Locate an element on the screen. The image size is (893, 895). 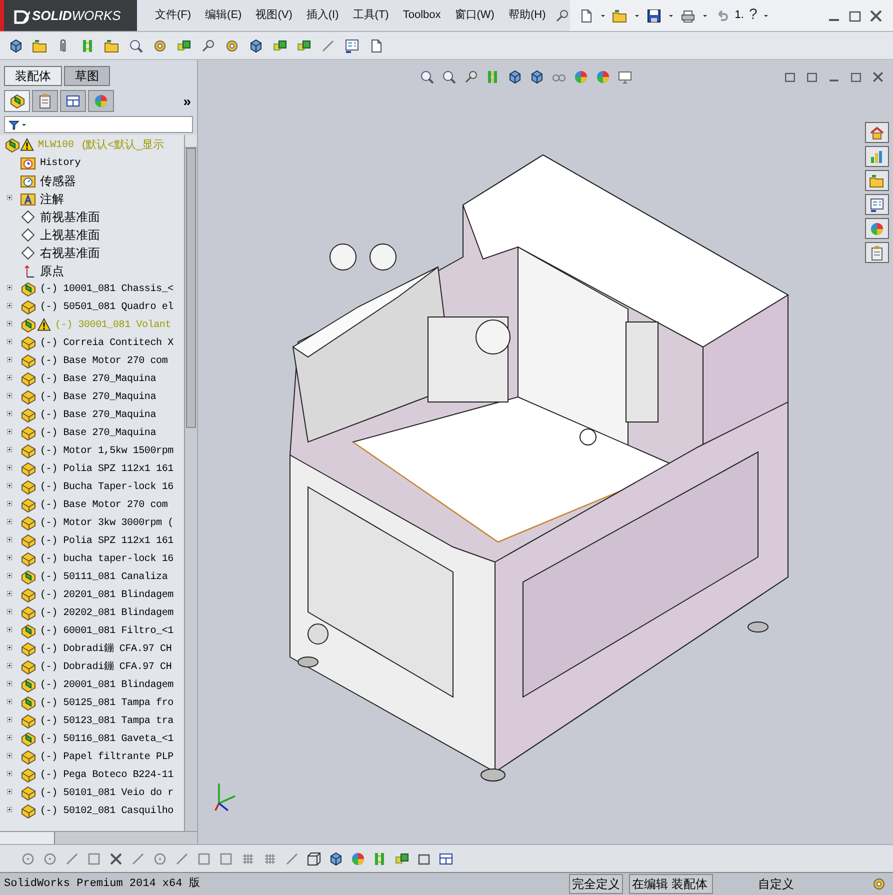
shaded-cube-icon is located at coordinates (336, 858).